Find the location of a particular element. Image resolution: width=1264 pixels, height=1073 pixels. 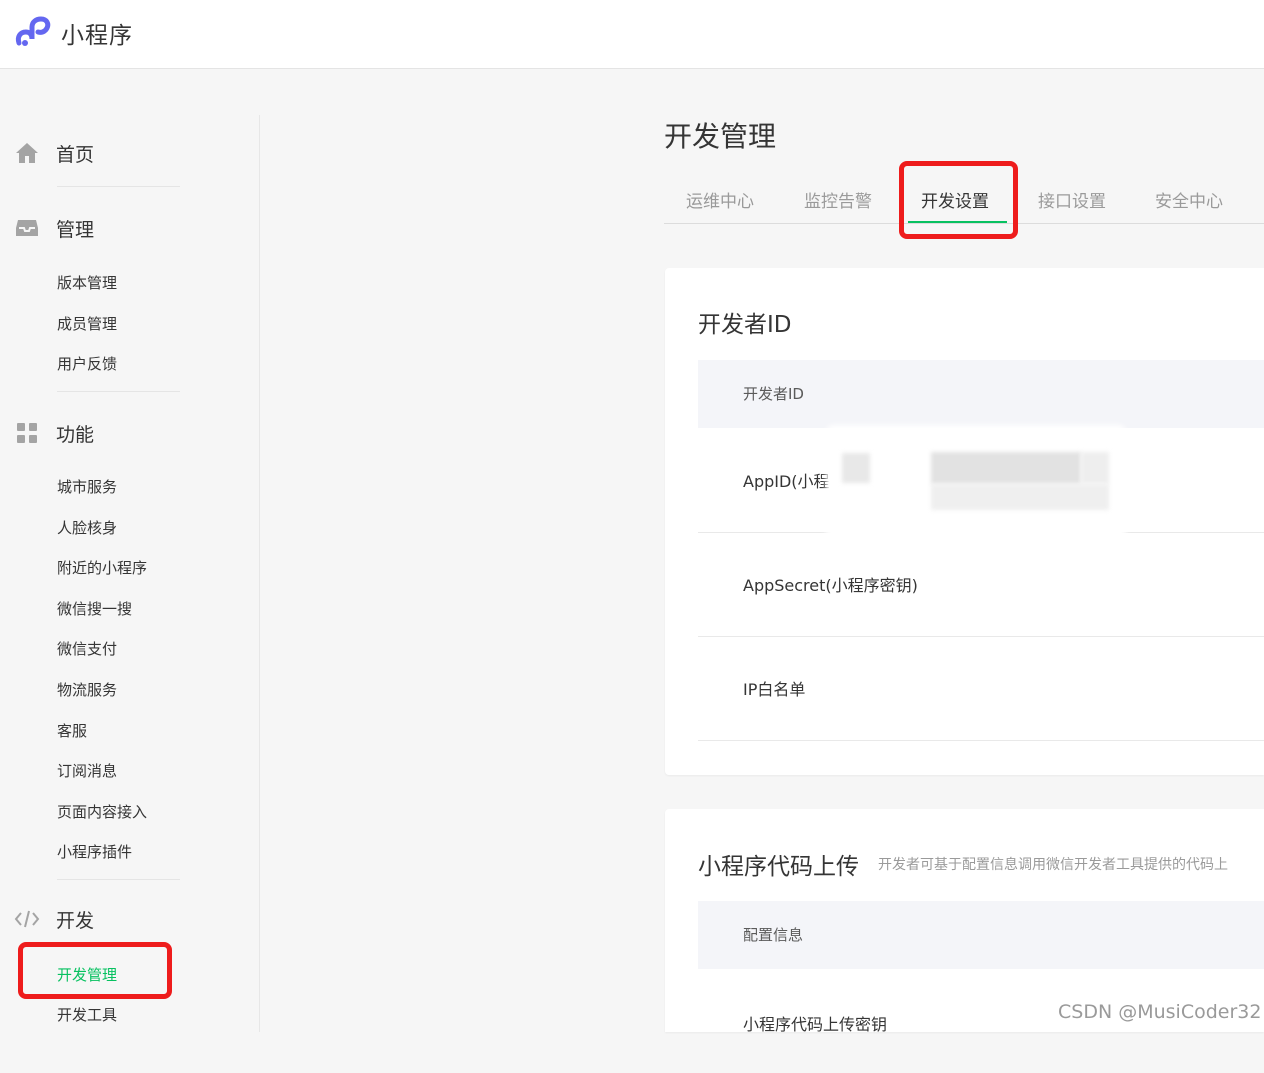

sidebar-item-feedback: 用户反馈 is located at coordinates (87, 363).